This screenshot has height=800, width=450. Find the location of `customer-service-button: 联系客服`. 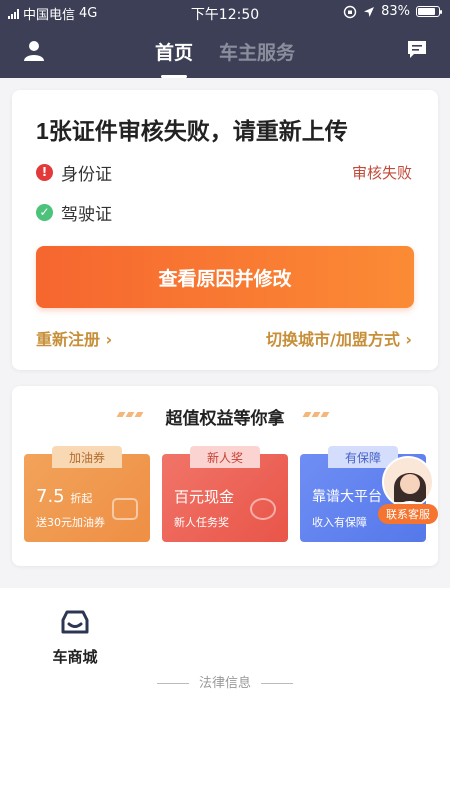

customer-service-button: 联系客服 is located at coordinates (408, 492).